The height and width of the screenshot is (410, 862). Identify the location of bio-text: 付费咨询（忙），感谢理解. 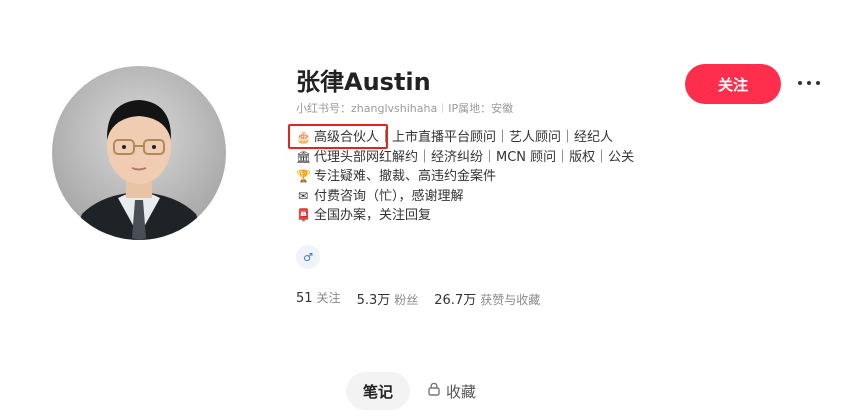
(389, 196).